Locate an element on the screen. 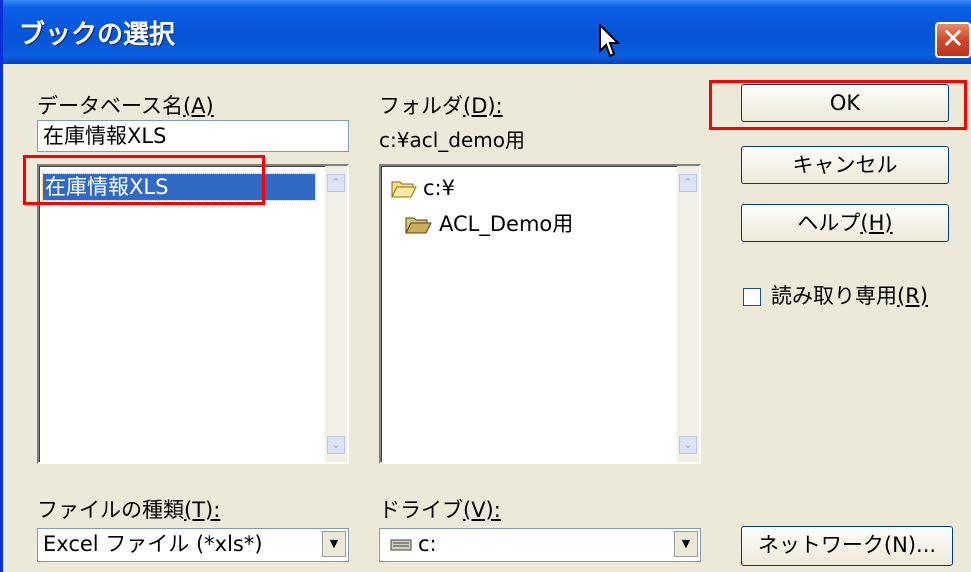 The image size is (971, 572). mouse-pointer-icon is located at coordinates (610, 41).